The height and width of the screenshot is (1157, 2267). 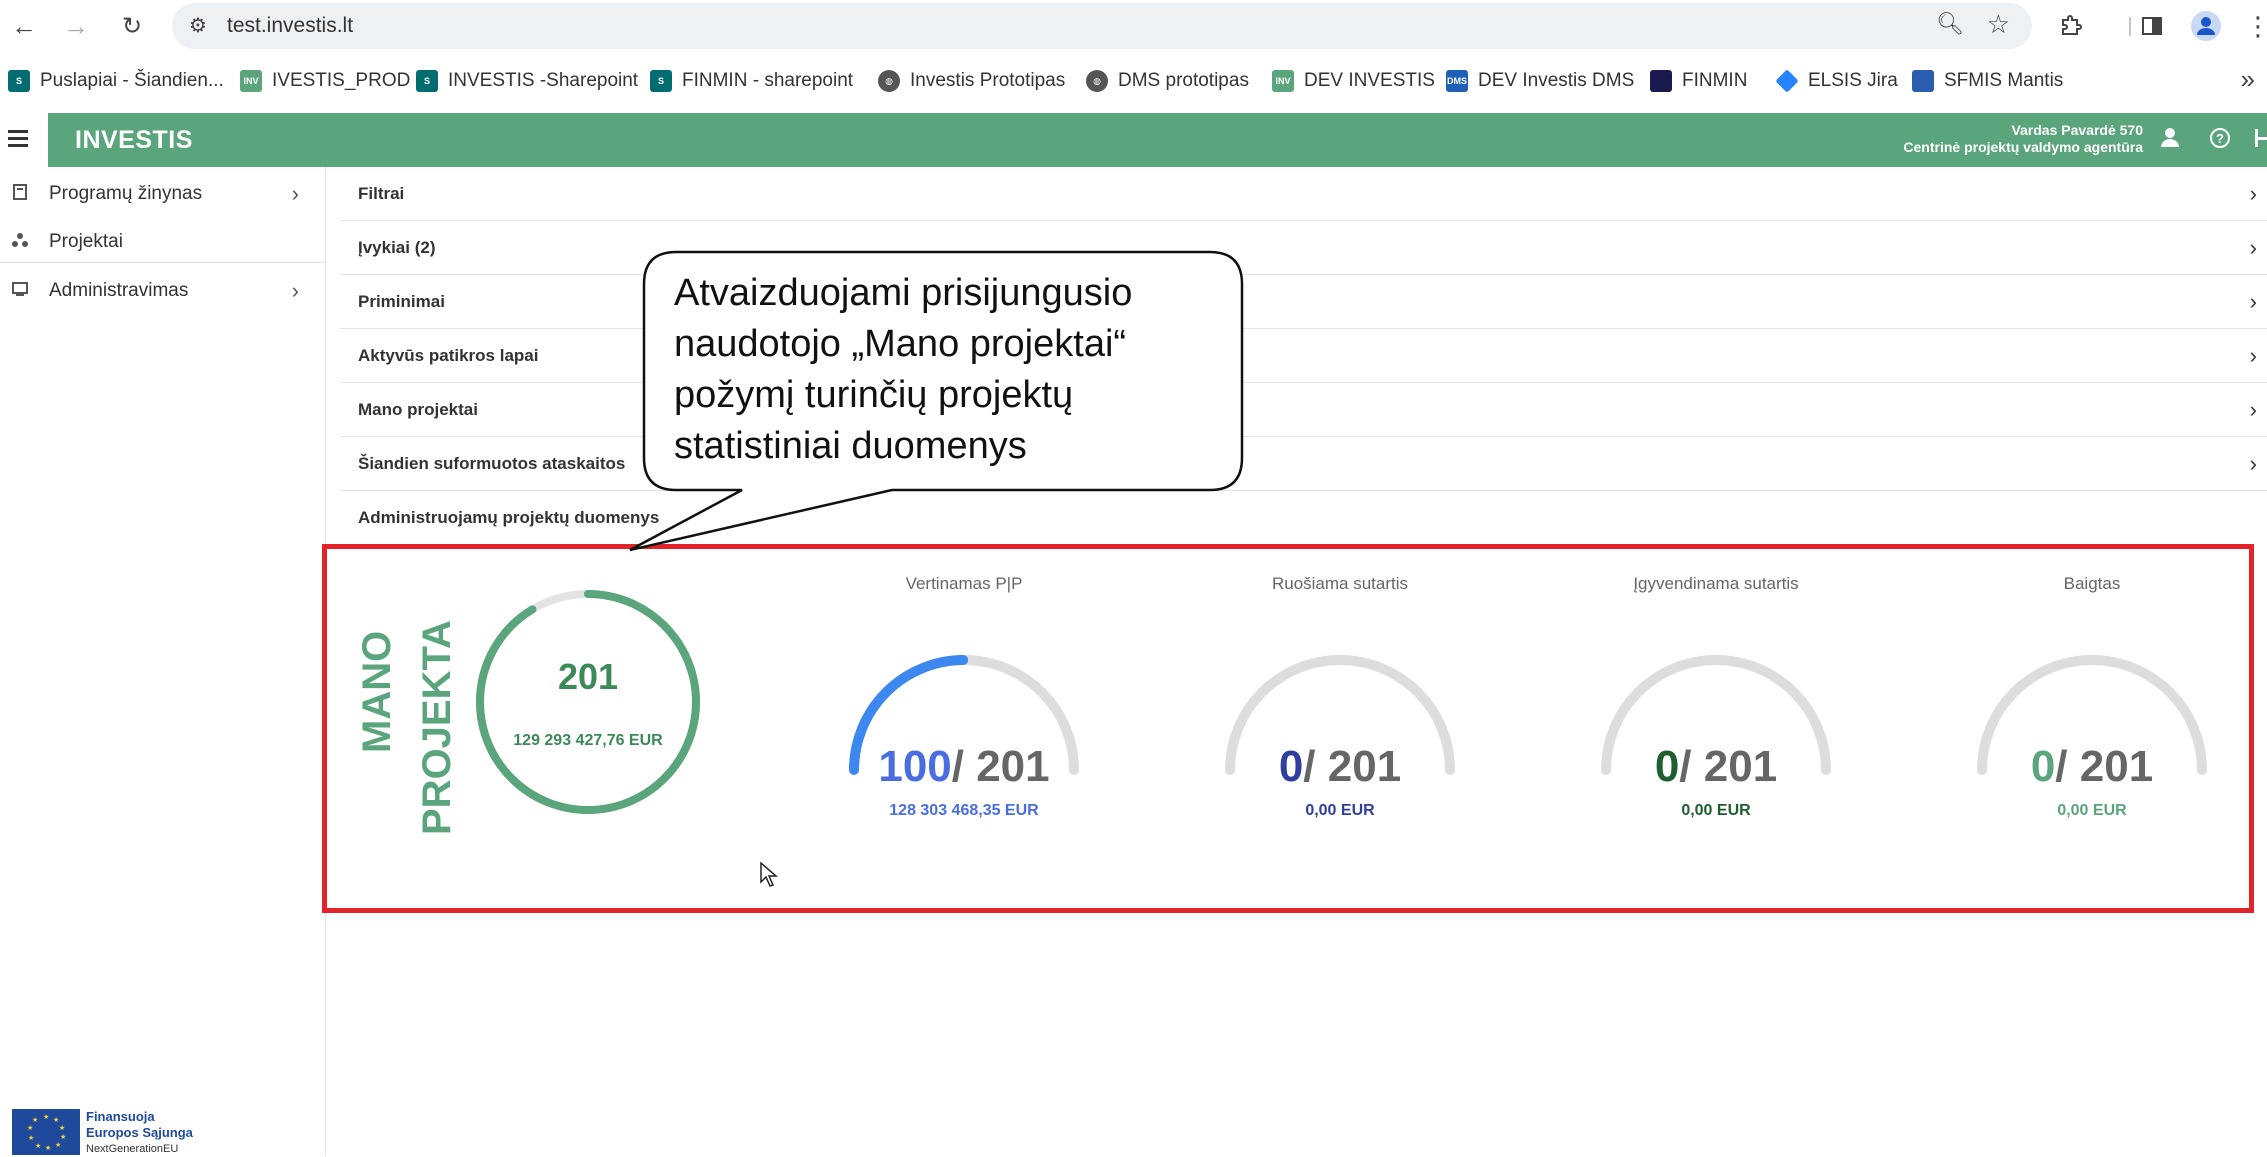 I want to click on browser-menu-icon: ⋮, so click(x=2253, y=26).